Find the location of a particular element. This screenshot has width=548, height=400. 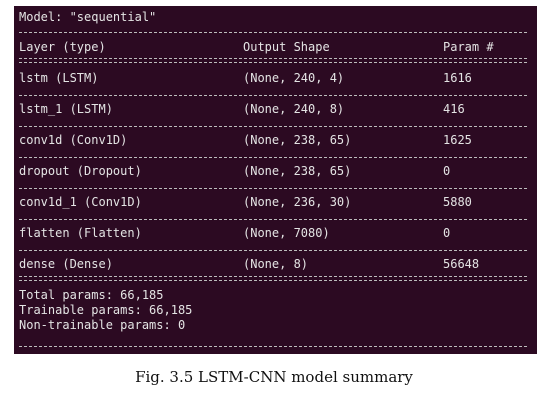

header-output-shape: Output Shape is located at coordinates (286, 47).